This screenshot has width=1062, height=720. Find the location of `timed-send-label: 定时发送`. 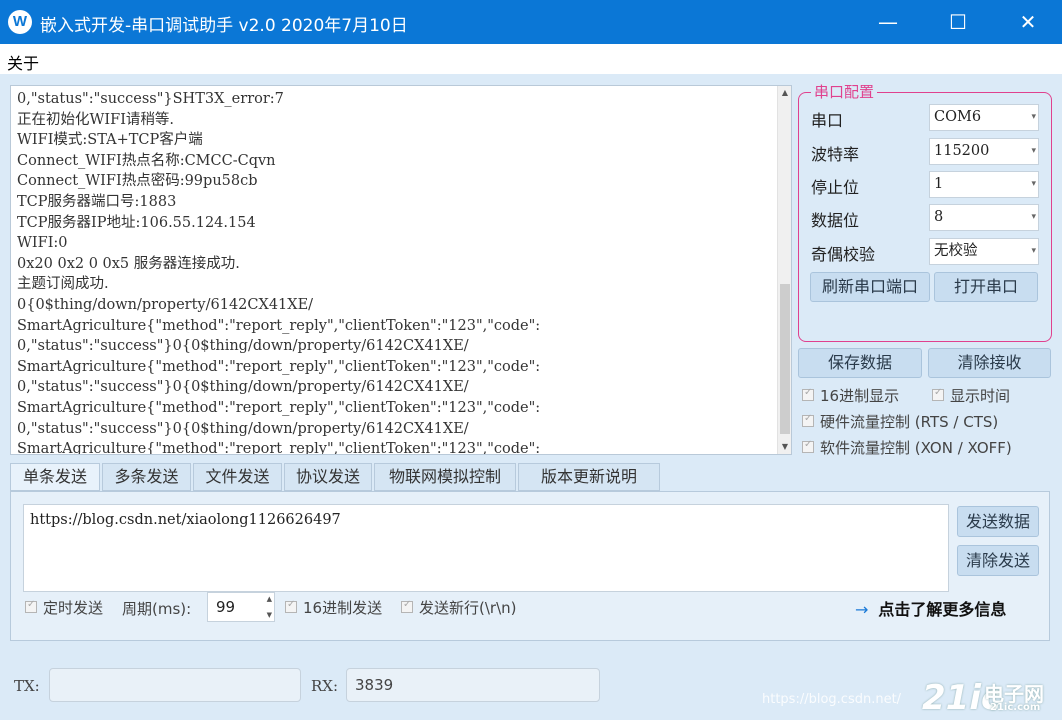

timed-send-label: 定时发送 is located at coordinates (73, 608).